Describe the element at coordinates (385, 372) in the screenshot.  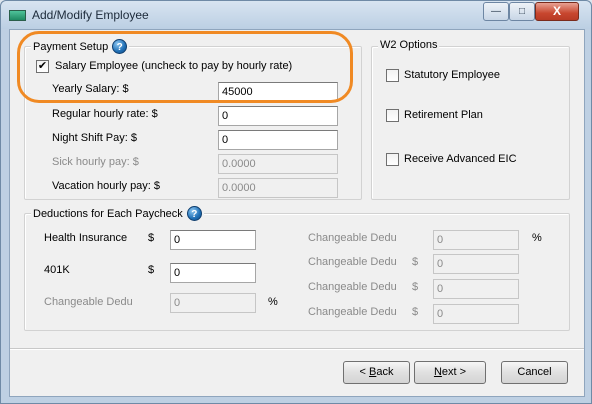
I see `back-label: ack` at that location.